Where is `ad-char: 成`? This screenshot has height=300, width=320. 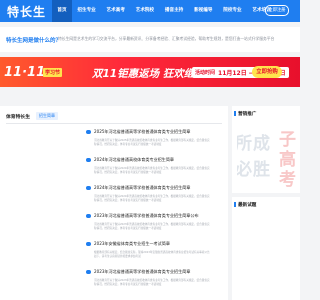
ad-char: 成 is located at coordinates (261, 144).